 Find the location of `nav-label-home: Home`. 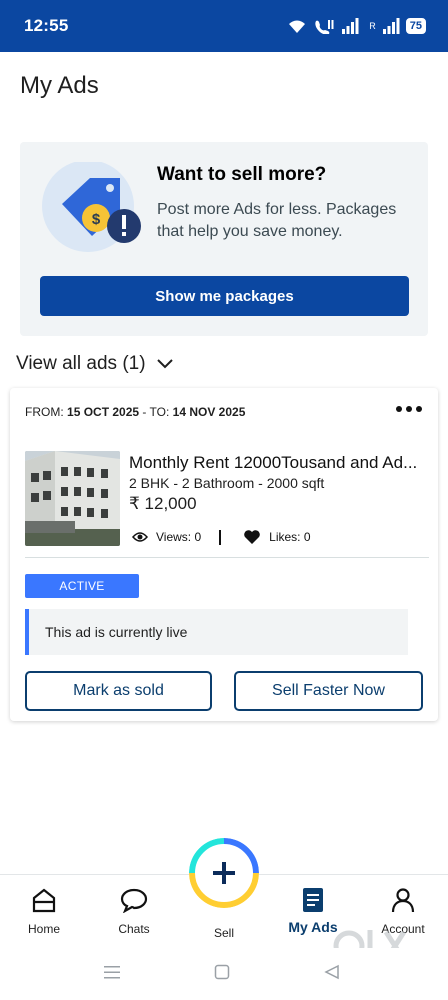

nav-label-home: Home is located at coordinates (43, 929).